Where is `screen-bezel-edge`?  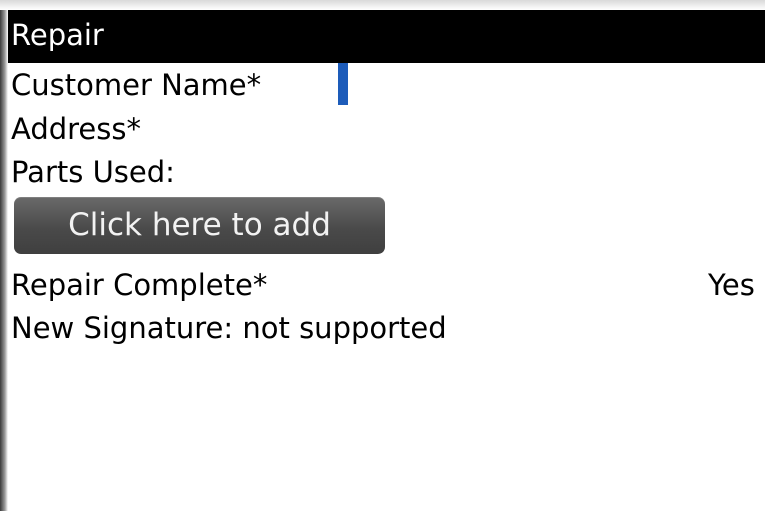 screen-bezel-edge is located at coordinates (4, 260).